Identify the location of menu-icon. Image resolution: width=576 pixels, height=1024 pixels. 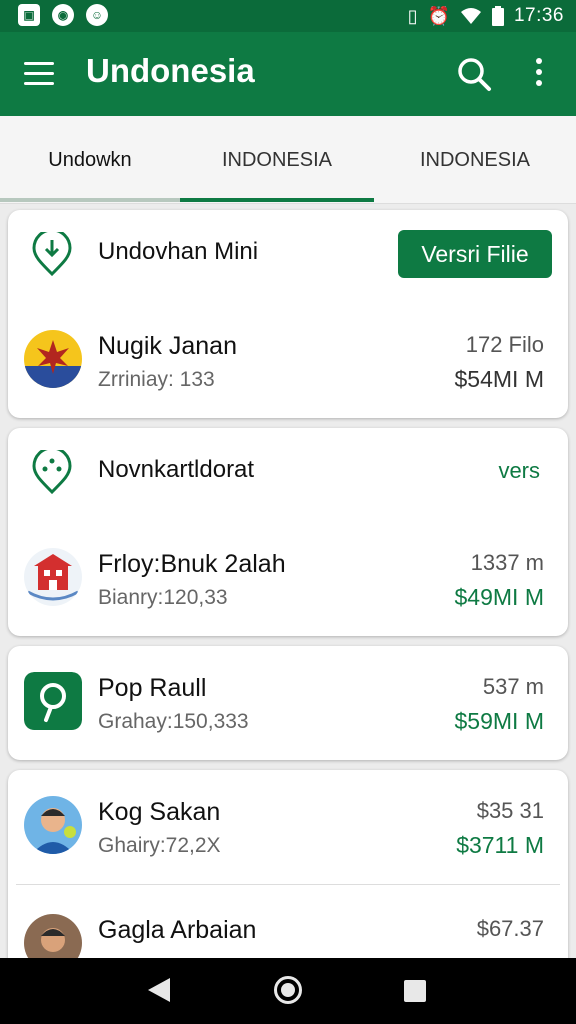
(39, 74).